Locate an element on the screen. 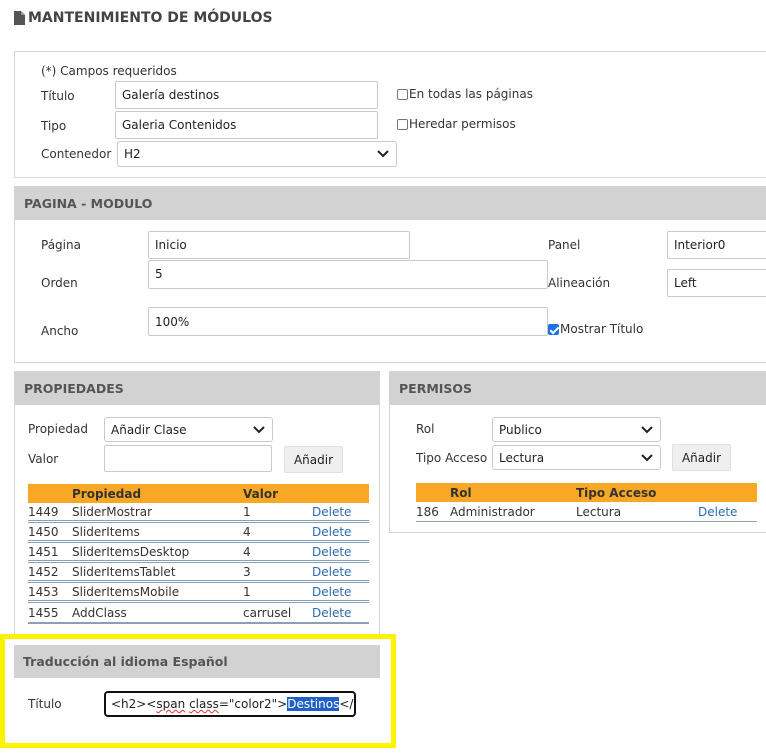 The height and width of the screenshot is (756, 766). code-suffix: </spam is located at coordinates (346, 704).